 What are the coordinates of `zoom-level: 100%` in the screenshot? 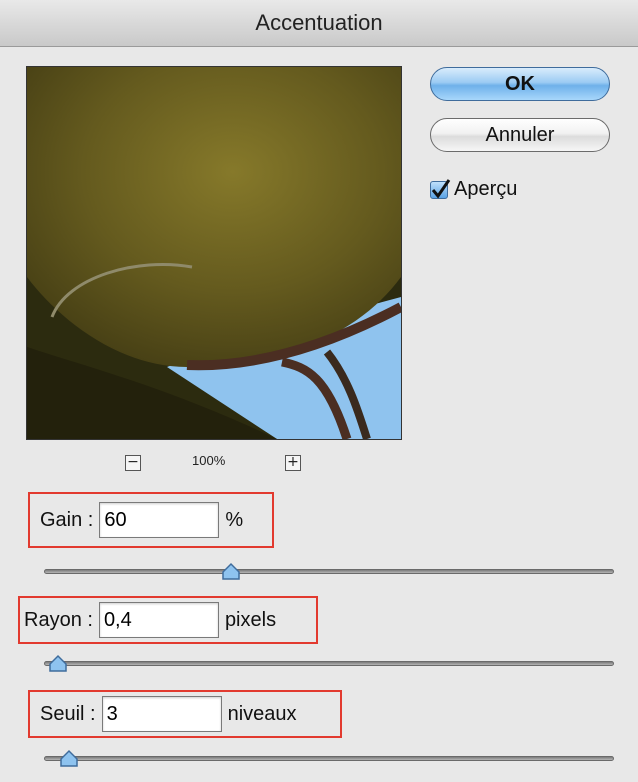 It's located at (209, 460).